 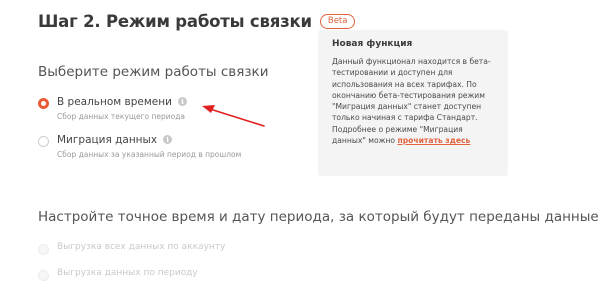 I want to click on notice-title: Новая функция, so click(x=372, y=44).